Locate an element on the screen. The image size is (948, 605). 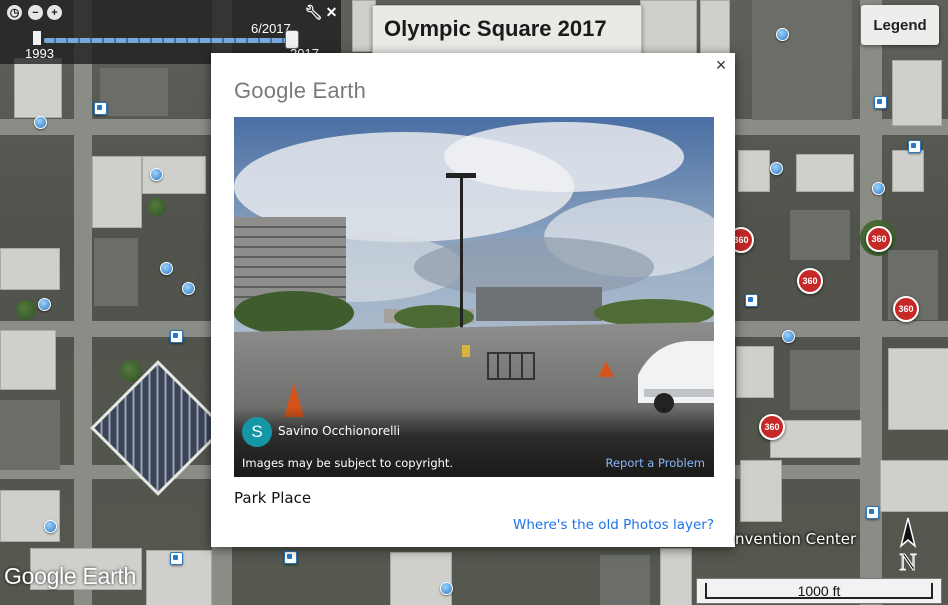
step-back-button is located at coordinates (37, 38).